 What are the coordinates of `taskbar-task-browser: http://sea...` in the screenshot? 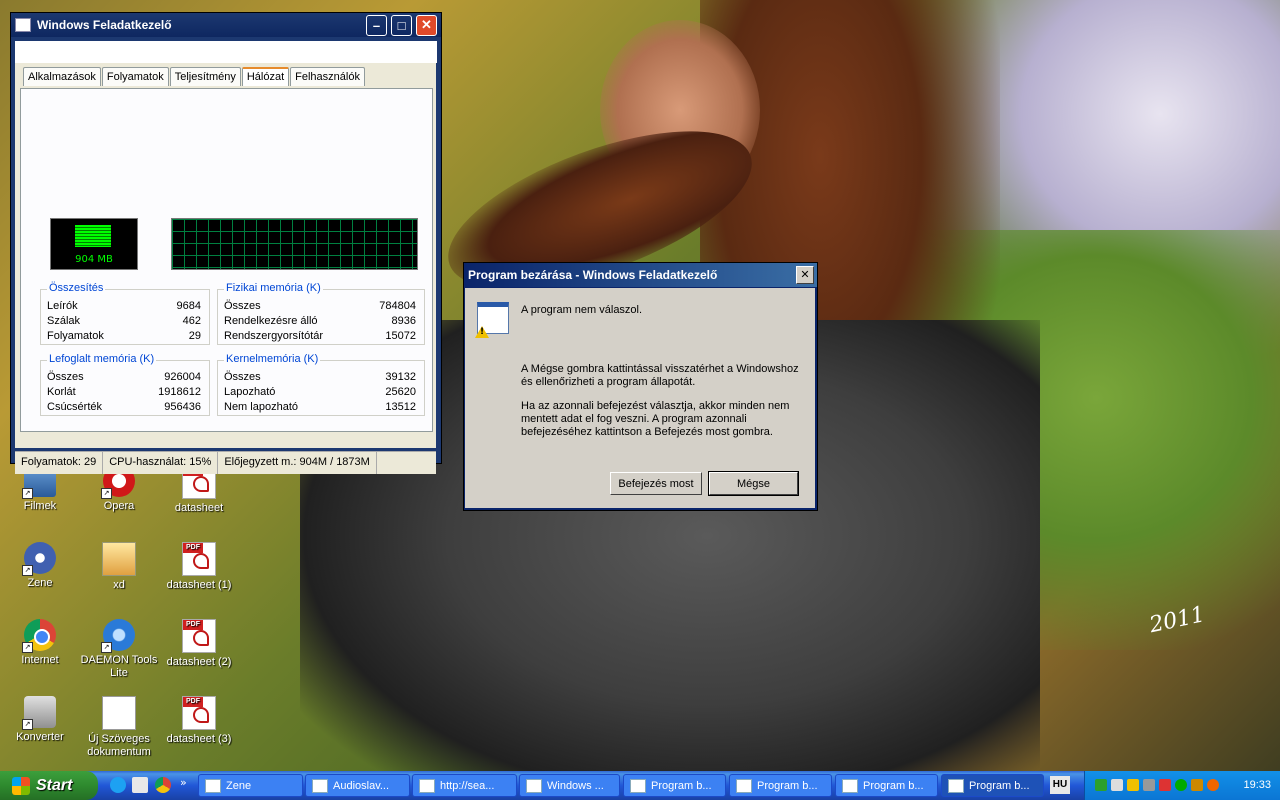 It's located at (464, 785).